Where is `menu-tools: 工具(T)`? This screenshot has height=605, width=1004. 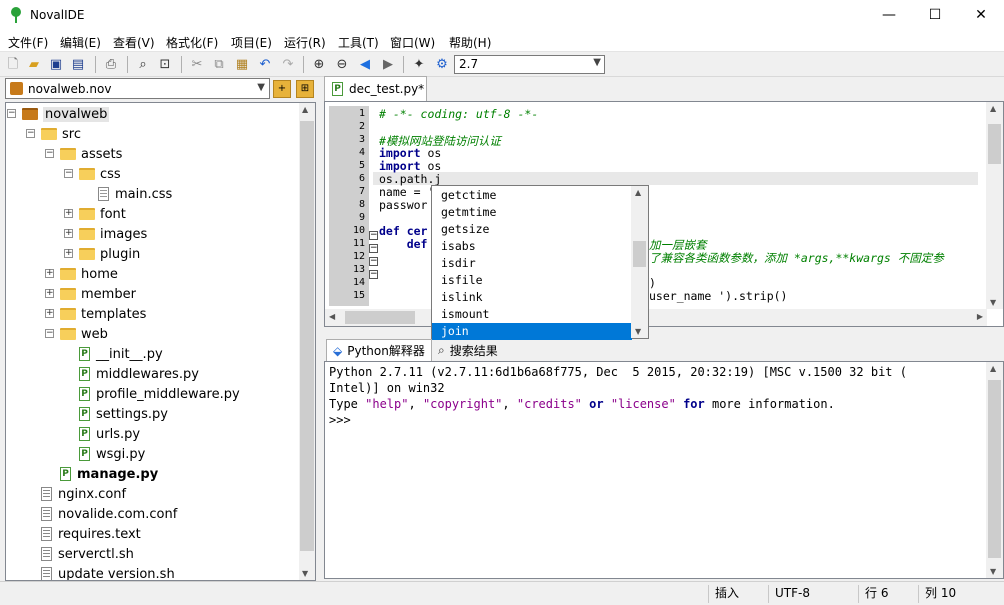
menu-tools: 工具(T) is located at coordinates (358, 42).